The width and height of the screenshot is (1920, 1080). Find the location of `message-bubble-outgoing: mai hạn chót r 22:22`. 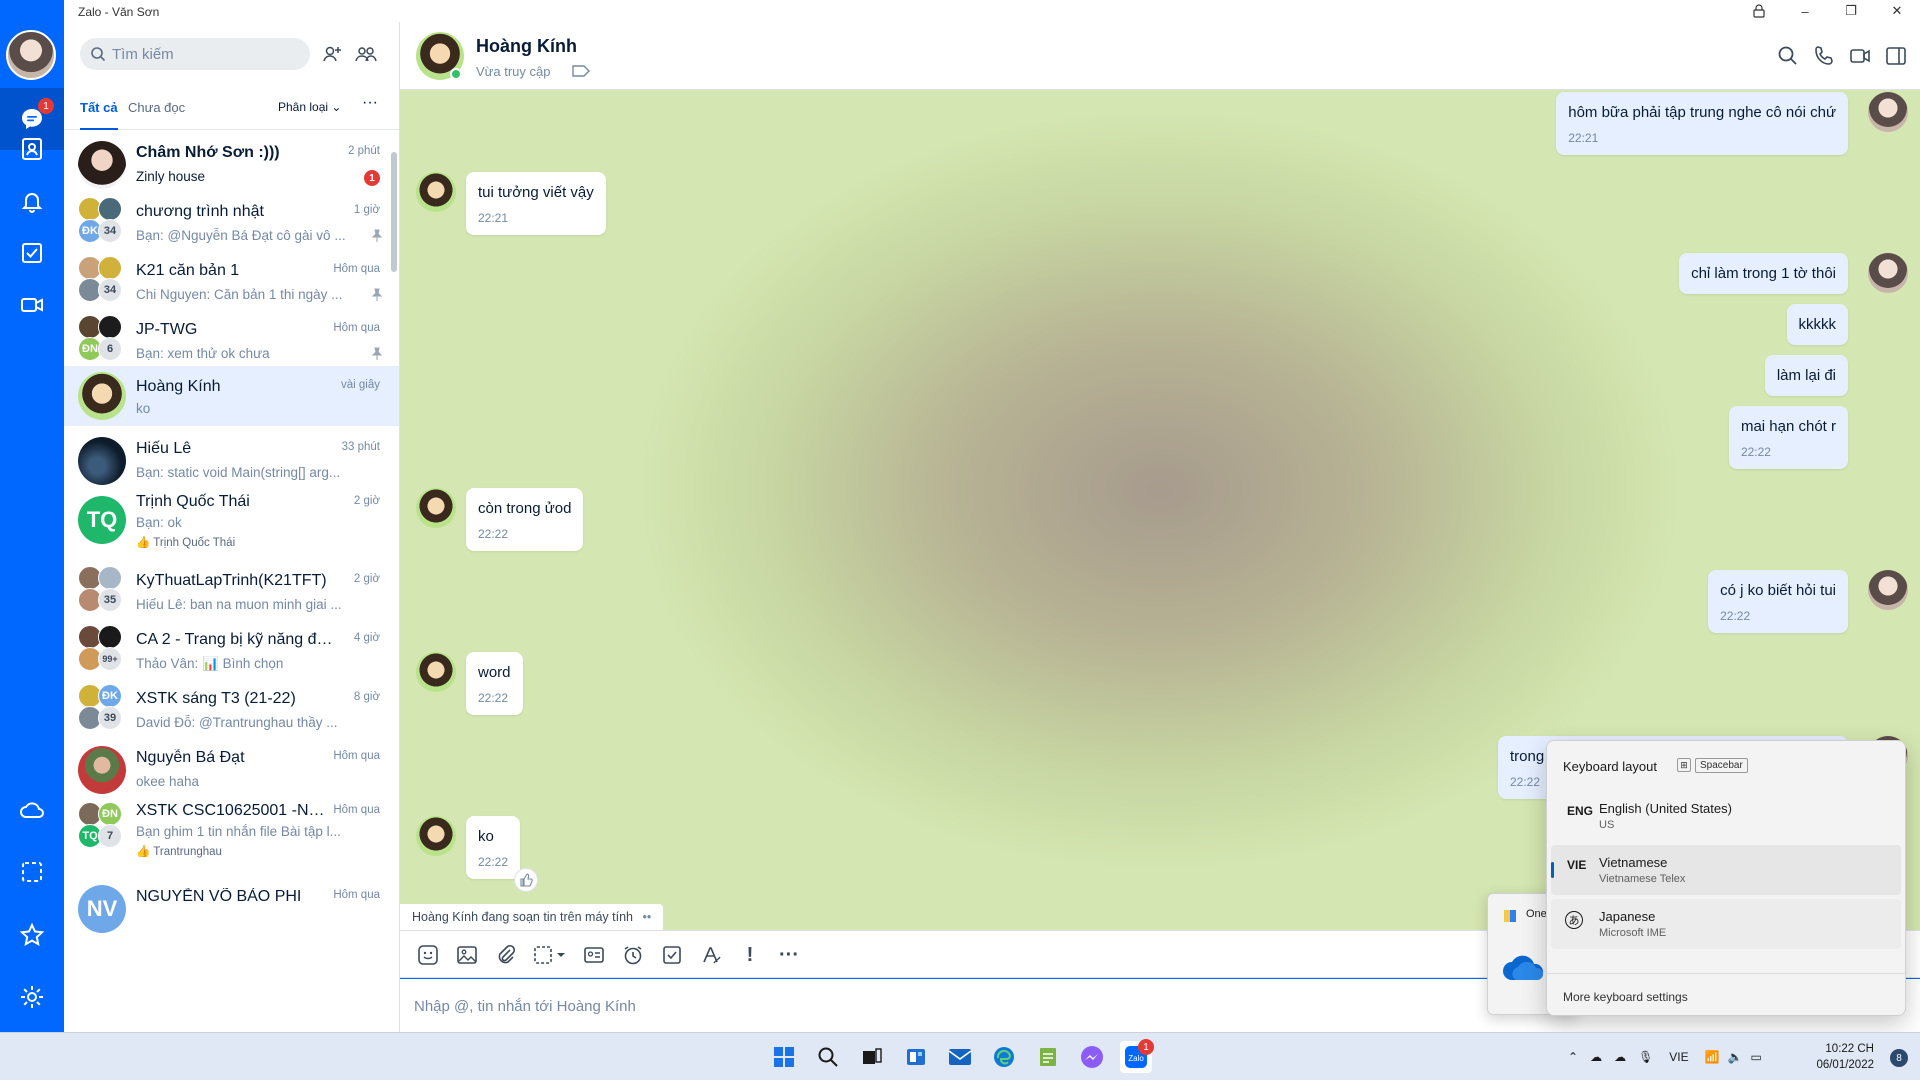

message-bubble-outgoing: mai hạn chót r 22:22 is located at coordinates (1788, 437).